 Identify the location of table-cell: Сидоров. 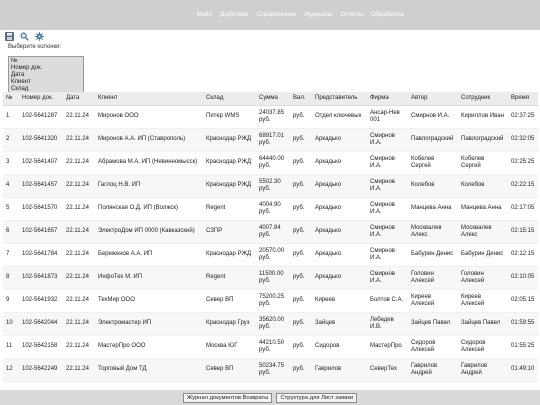
(339, 347).